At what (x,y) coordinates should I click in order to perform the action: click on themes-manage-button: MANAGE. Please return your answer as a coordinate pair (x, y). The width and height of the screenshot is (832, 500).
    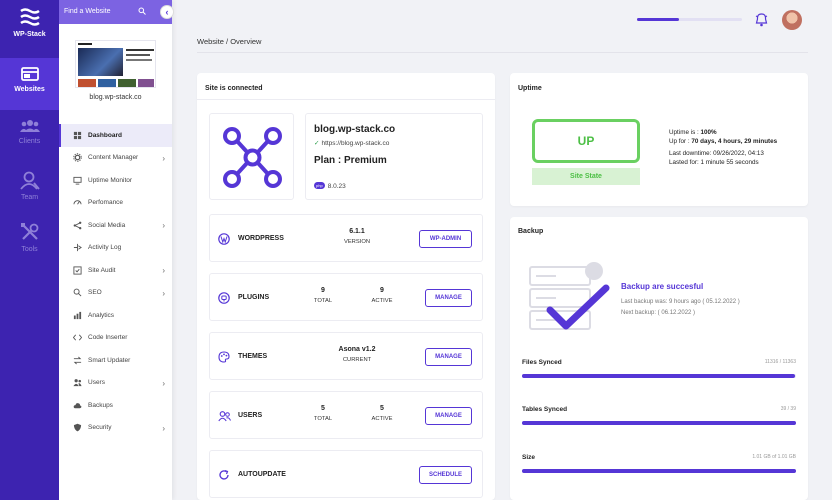
    Looking at the image, I should click on (448, 357).